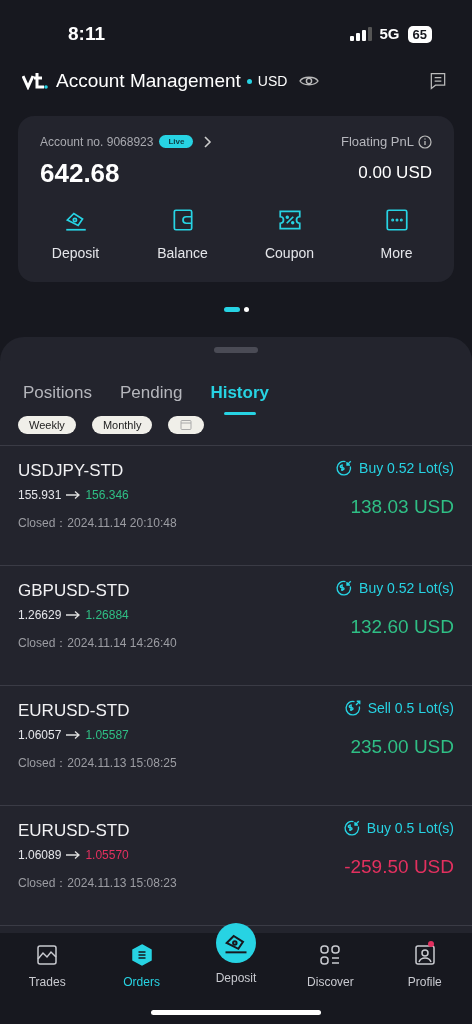  What do you see at coordinates (236, 745) in the screenshot?
I see `trade-row: EURUSD-STD 1.06057 1.05587 Closed：2024.11.13 15:08:25 Sell 0.5 Lot(s) 235.00 USD` at bounding box center [236, 745].